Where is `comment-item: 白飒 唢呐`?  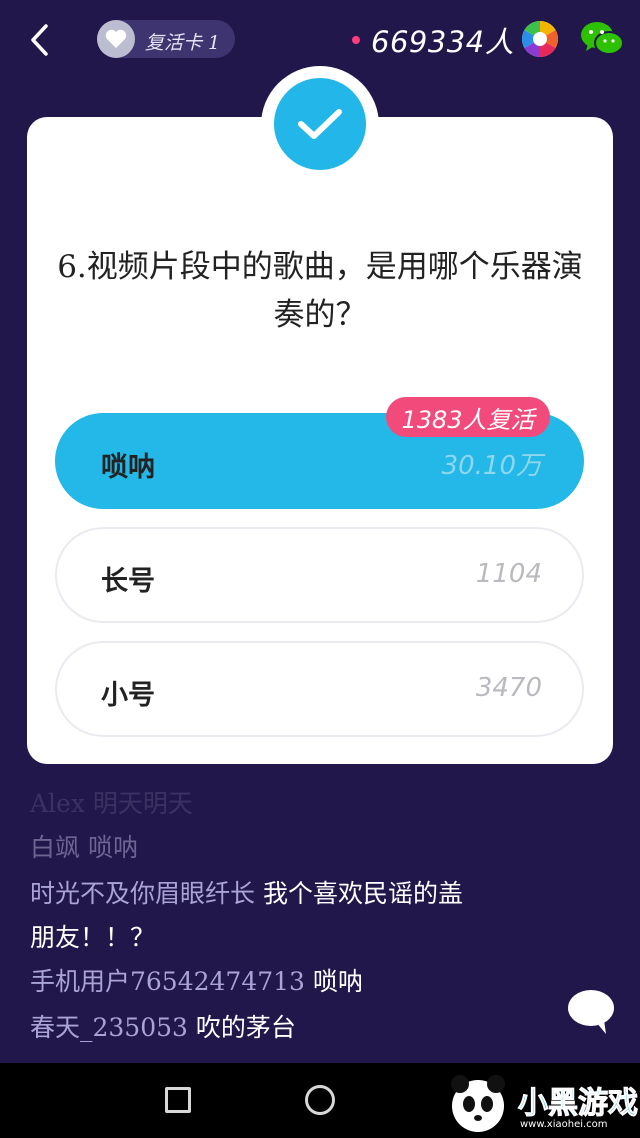 comment-item: 白飒 唢呐 is located at coordinates (84, 846).